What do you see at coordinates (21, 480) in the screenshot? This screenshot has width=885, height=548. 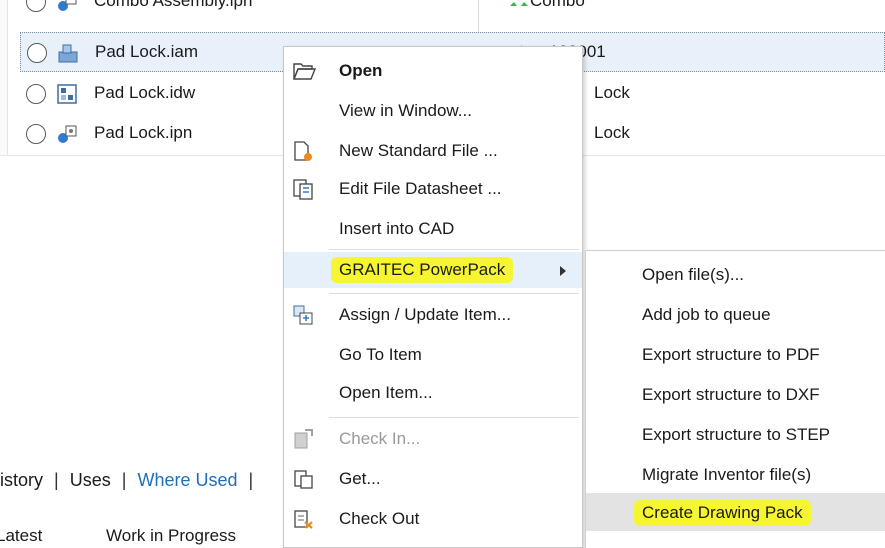 I see `tab-history: istory` at bounding box center [21, 480].